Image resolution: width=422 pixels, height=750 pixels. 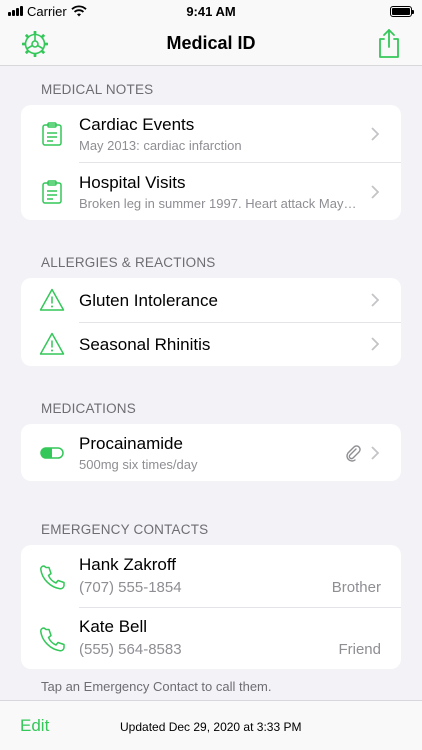 I want to click on list-item-gluten-intolerance: Gluten Intolerance, so click(x=211, y=300).